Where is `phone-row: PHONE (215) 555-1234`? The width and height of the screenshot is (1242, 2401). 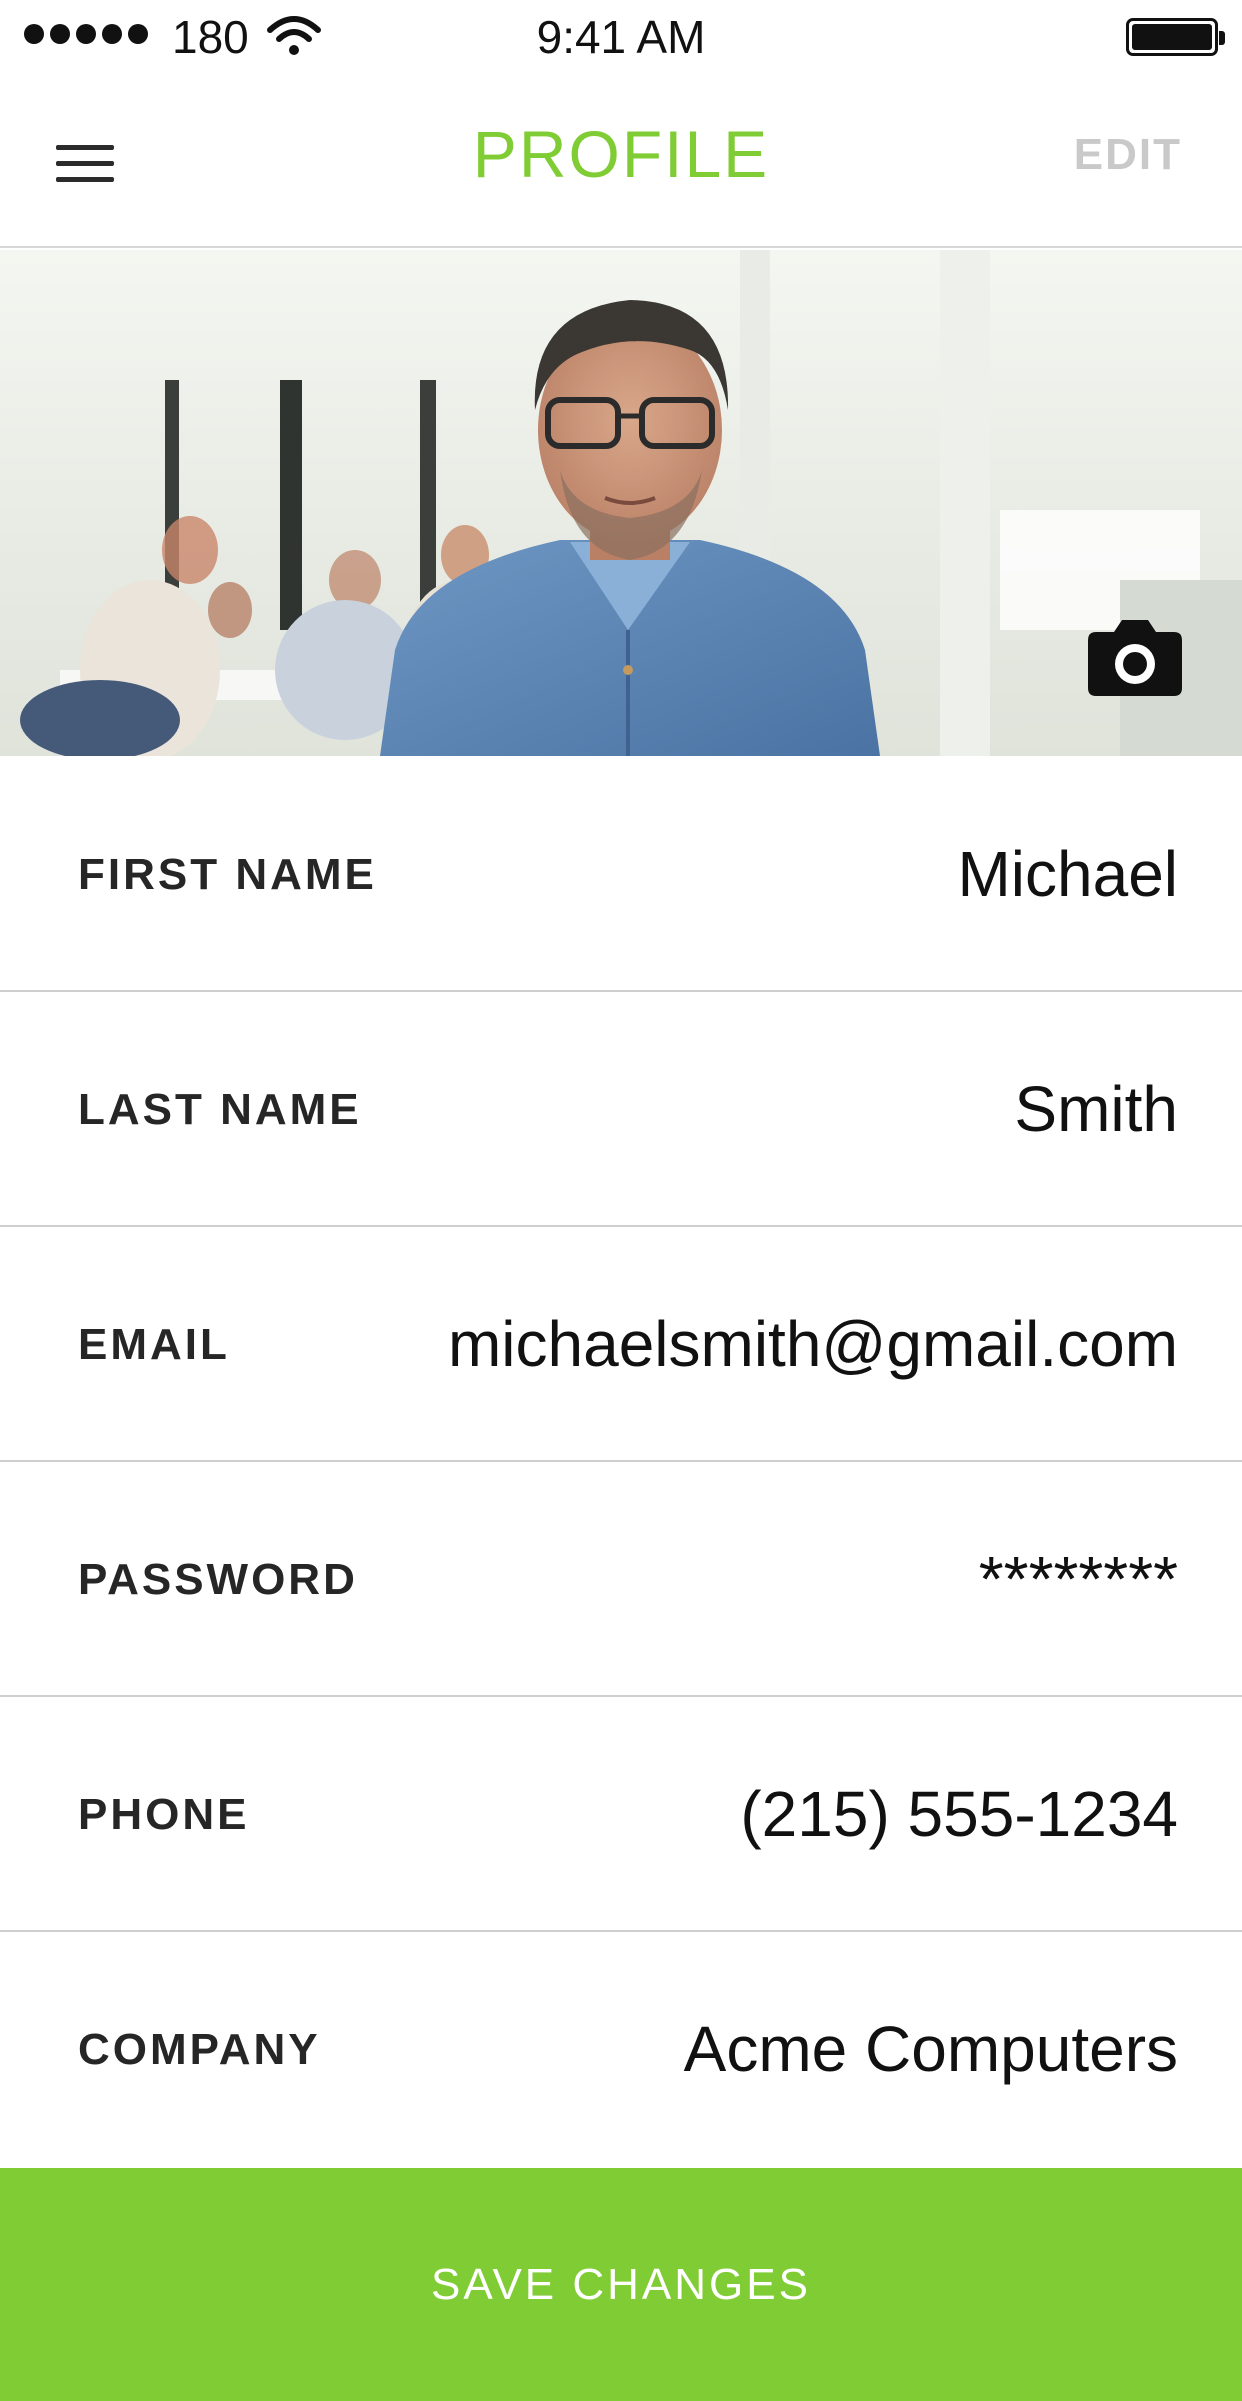 phone-row: PHONE (215) 555-1234 is located at coordinates (621, 1814).